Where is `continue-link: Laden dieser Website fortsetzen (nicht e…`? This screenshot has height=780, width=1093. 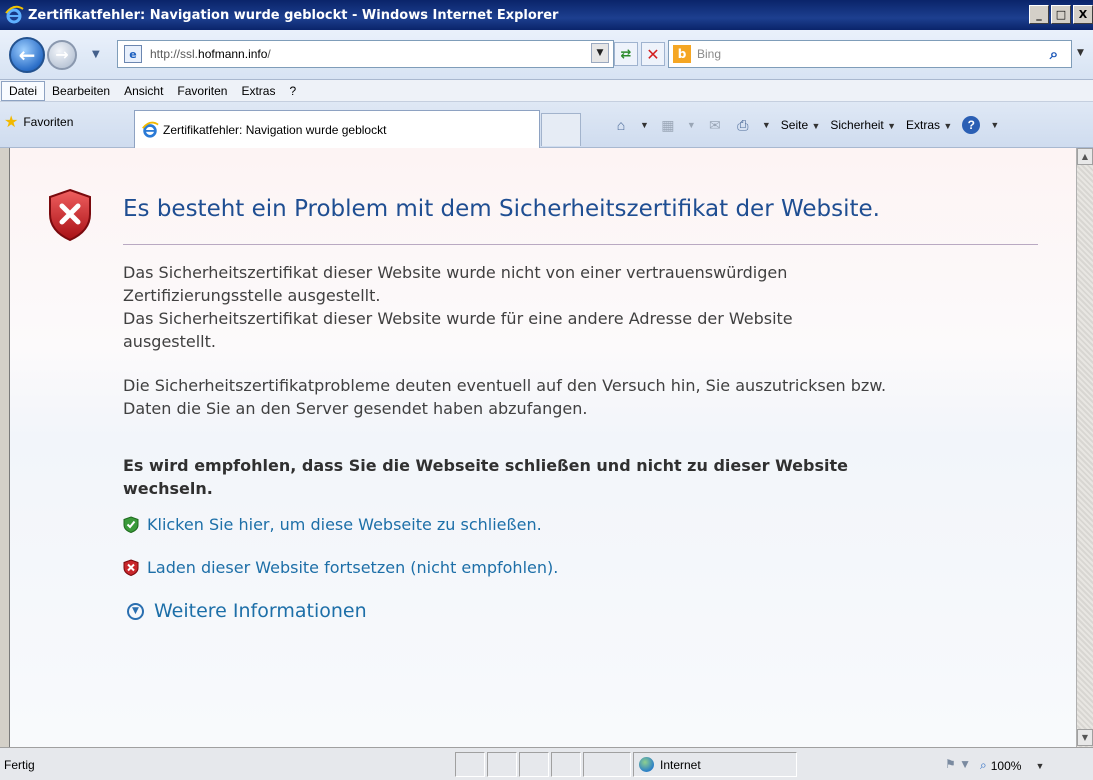
continue-link: Laden dieser Website fortsetzen (nicht e… is located at coordinates (340, 567).